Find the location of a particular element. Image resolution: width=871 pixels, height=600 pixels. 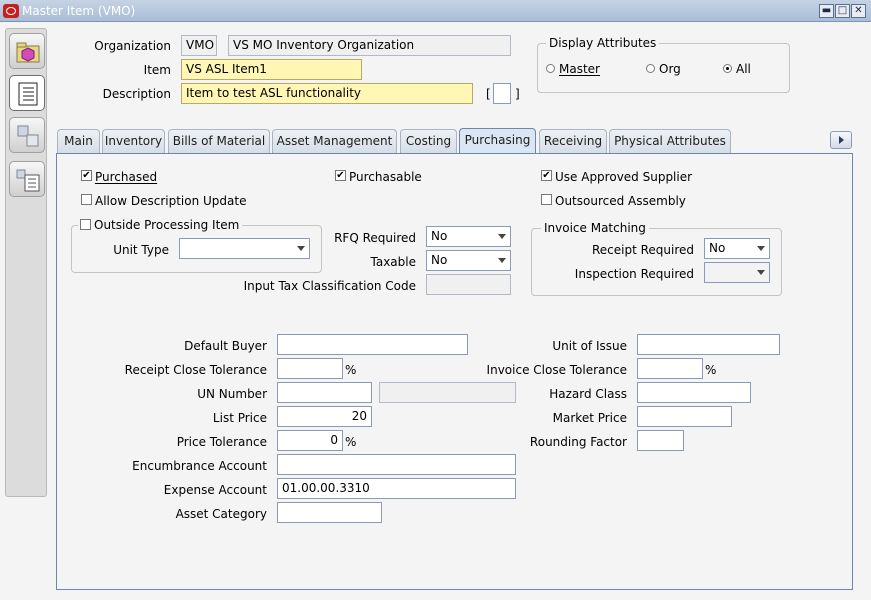

unit-of-issue-field is located at coordinates (708, 344).